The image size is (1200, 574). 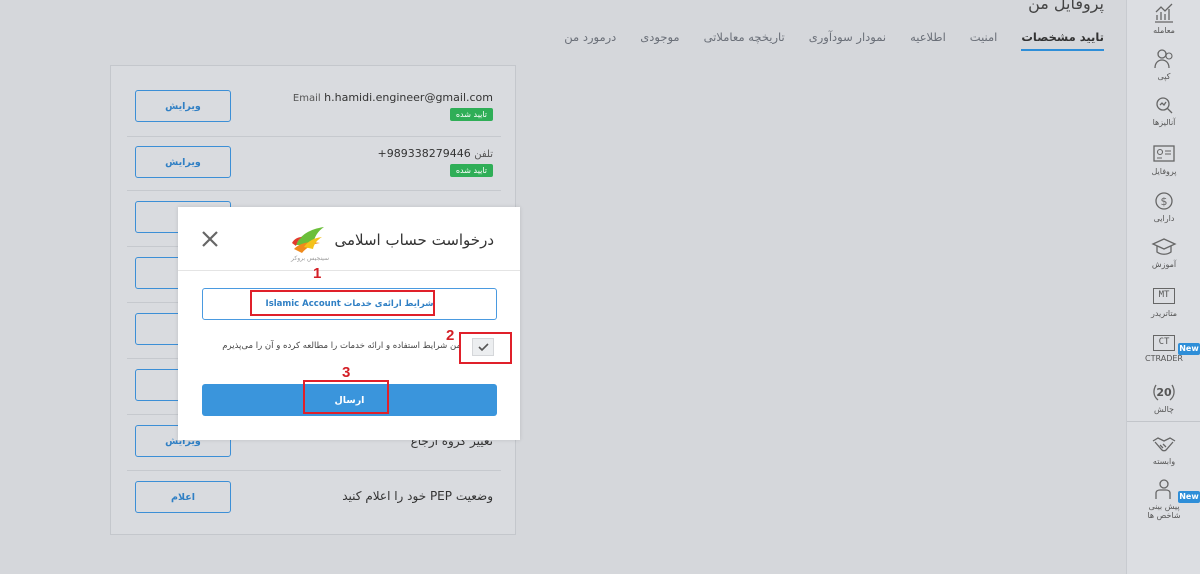 What do you see at coordinates (1164, 218) in the screenshot?
I see `sidebar-item-label: دارایی` at bounding box center [1164, 218].